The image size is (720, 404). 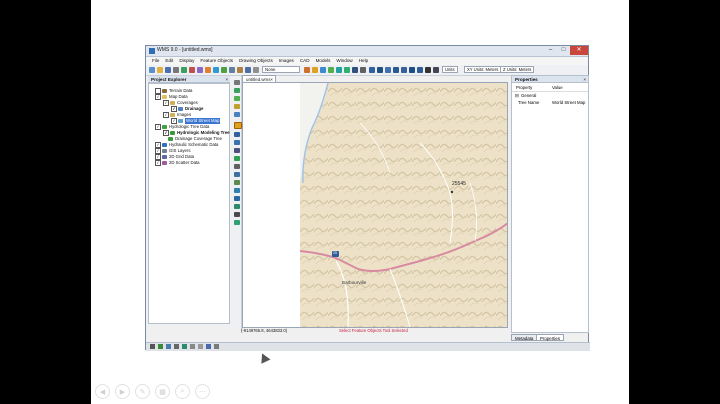 What do you see at coordinates (281, 69) in the screenshot?
I see `model-select: None` at bounding box center [281, 69].